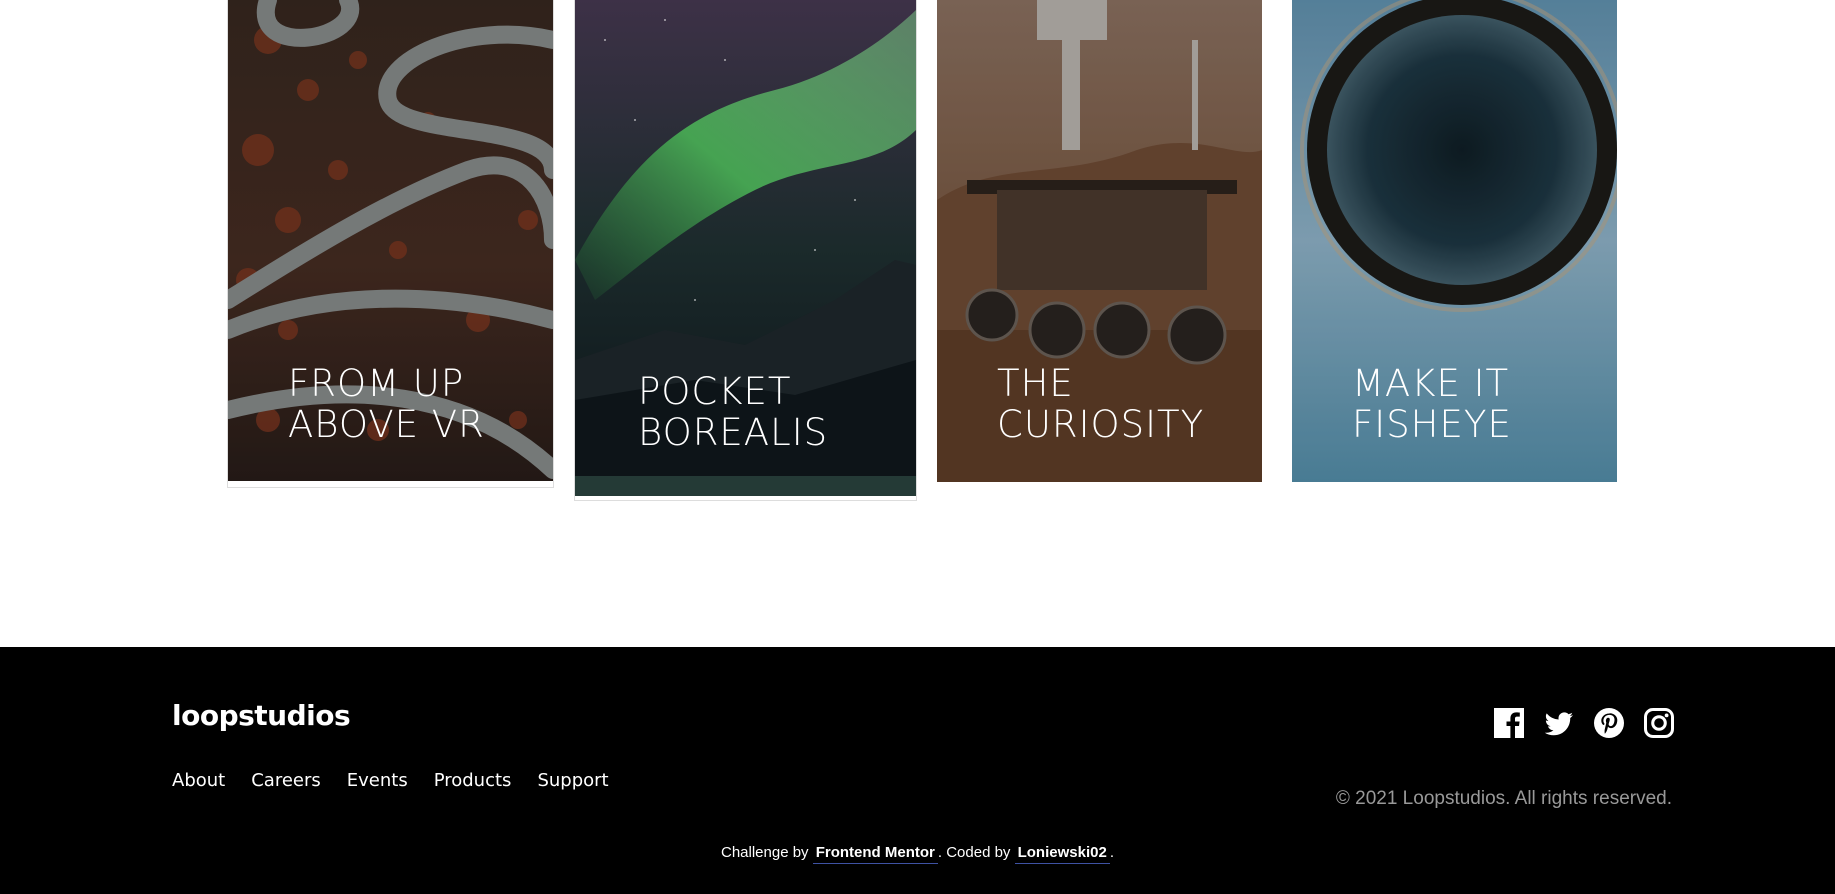 The height and width of the screenshot is (894, 1835). What do you see at coordinates (715, 391) in the screenshot?
I see `creation-title-line: Pocket` at bounding box center [715, 391].